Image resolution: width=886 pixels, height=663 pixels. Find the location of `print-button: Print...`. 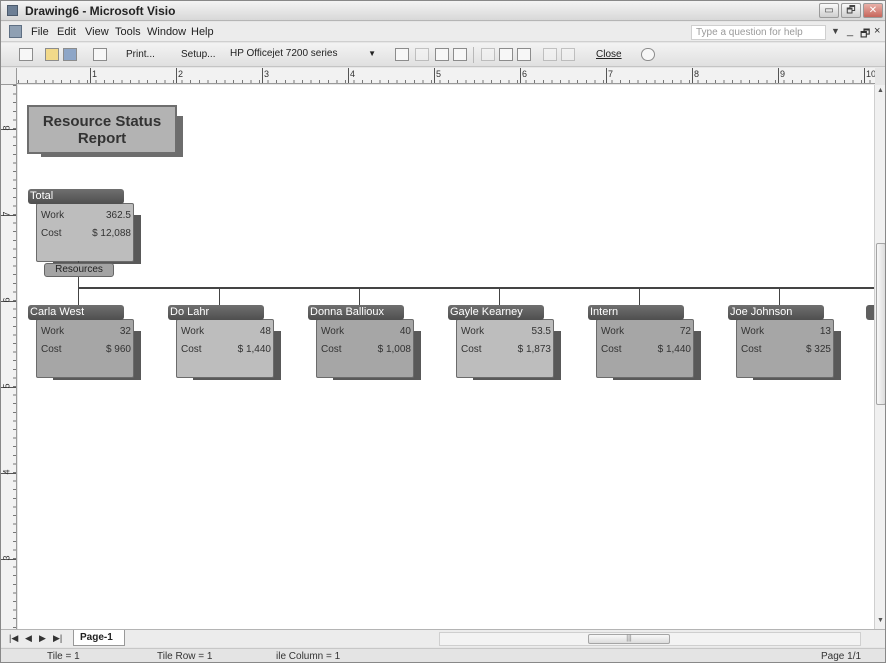

print-button: Print... is located at coordinates (140, 54).